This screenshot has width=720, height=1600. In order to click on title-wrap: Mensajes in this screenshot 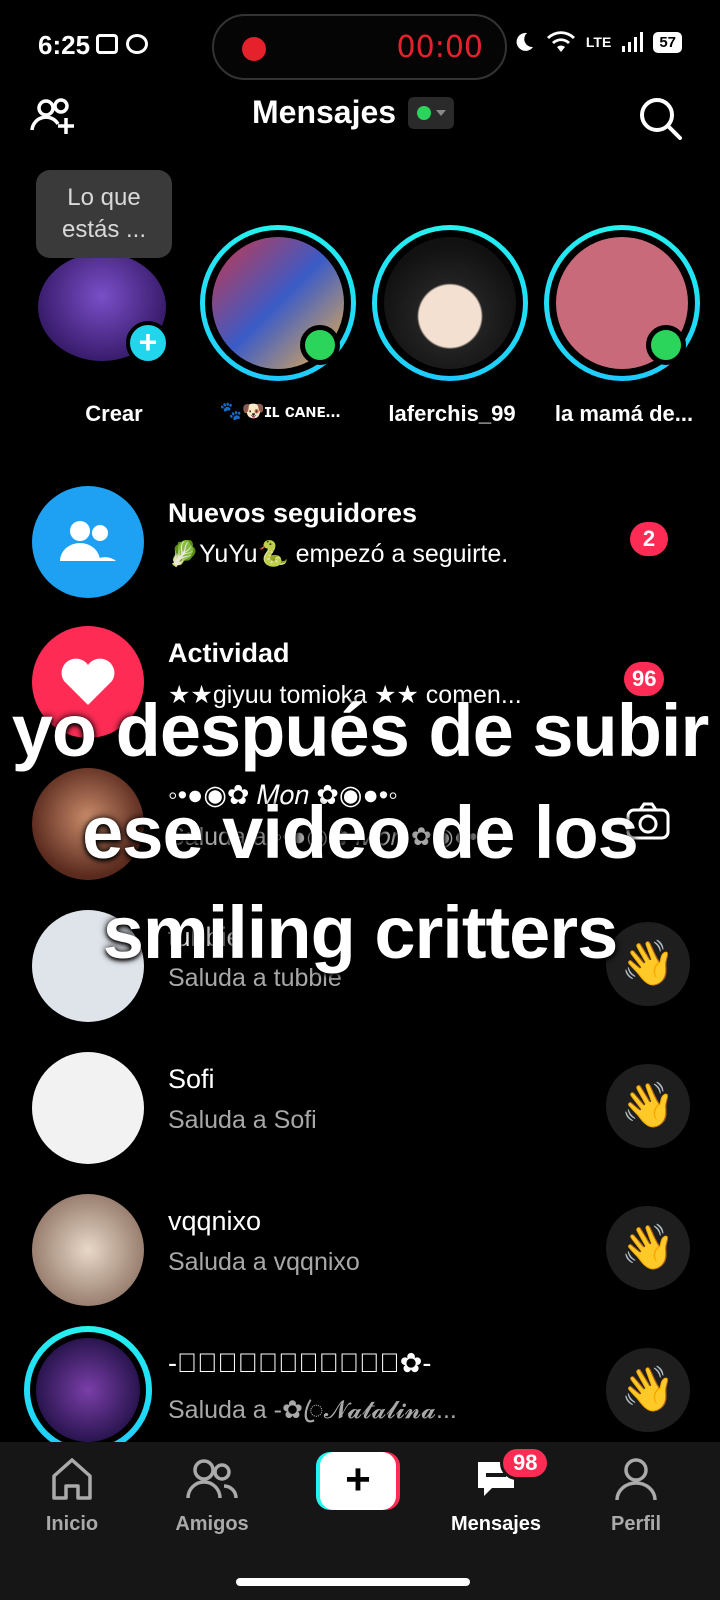, I will do `click(353, 112)`.